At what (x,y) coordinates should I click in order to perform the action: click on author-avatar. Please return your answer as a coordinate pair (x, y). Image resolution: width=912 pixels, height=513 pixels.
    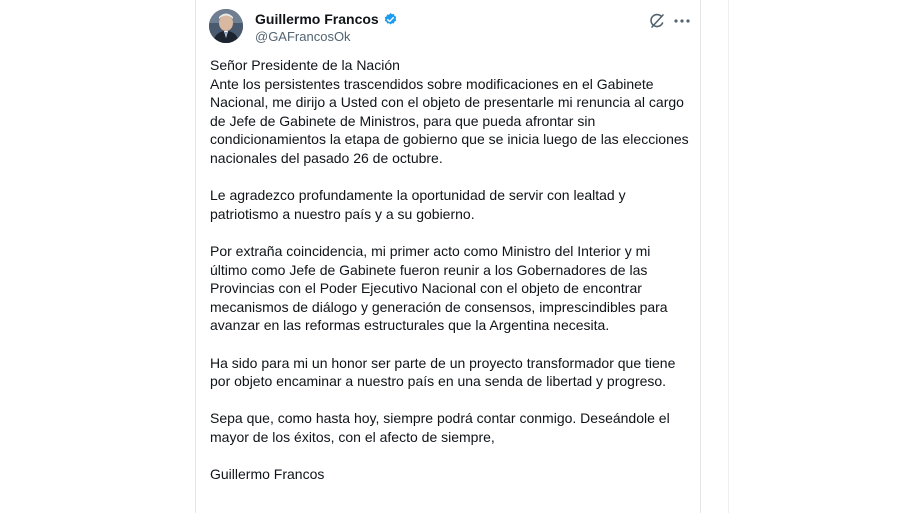
    Looking at the image, I should click on (226, 26).